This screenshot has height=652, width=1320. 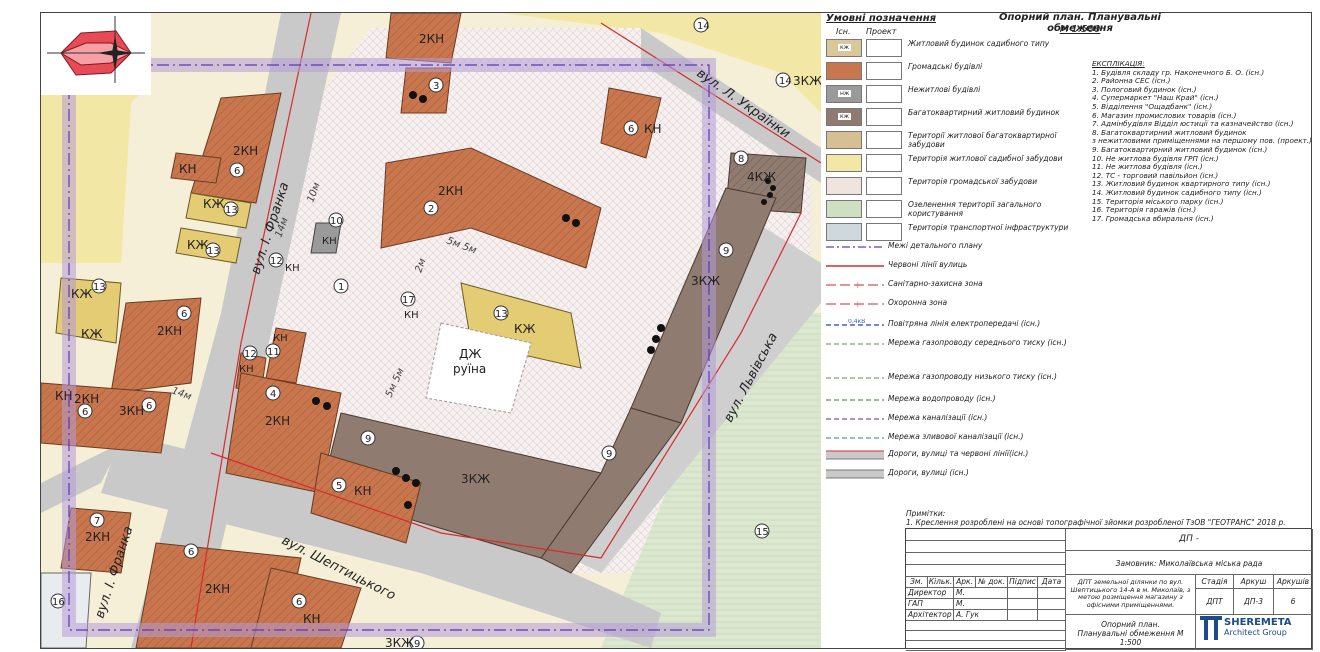 I want to click on stamp-sheet-label: Аркуш, so click(x=1254, y=582).